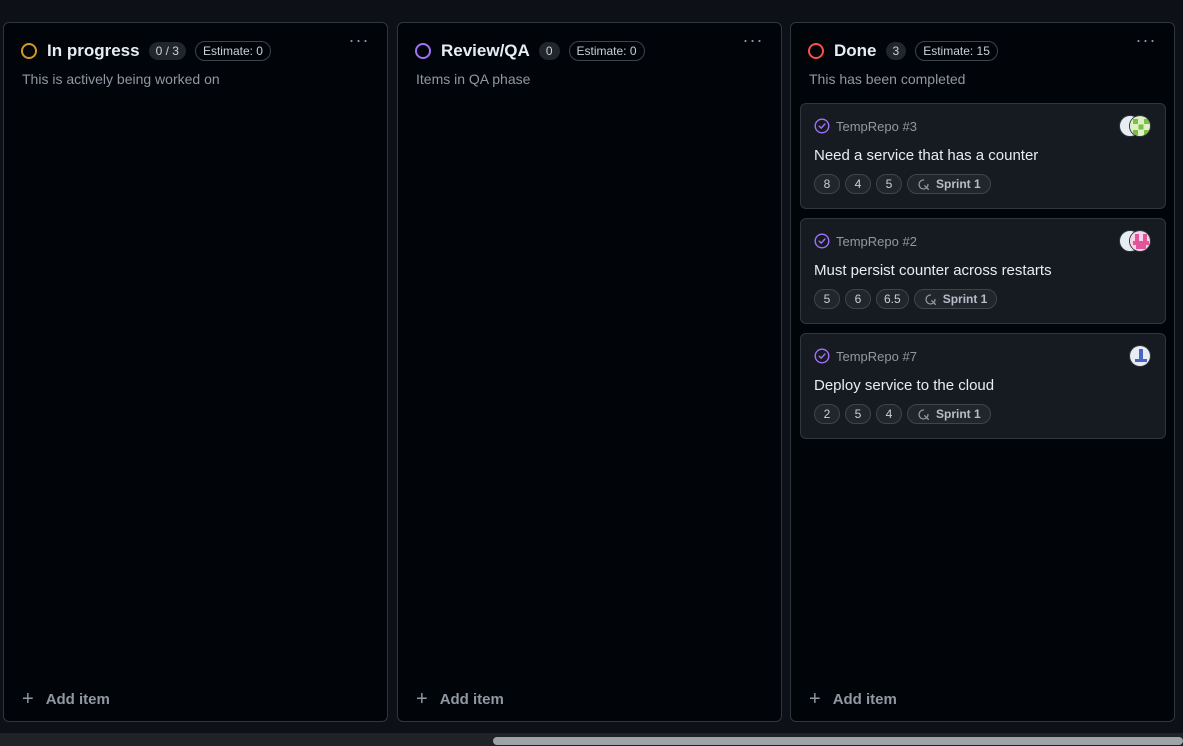 This screenshot has height=746, width=1183. Describe the element at coordinates (956, 51) in the screenshot. I see `estimate-badge: Estimate: 15` at that location.